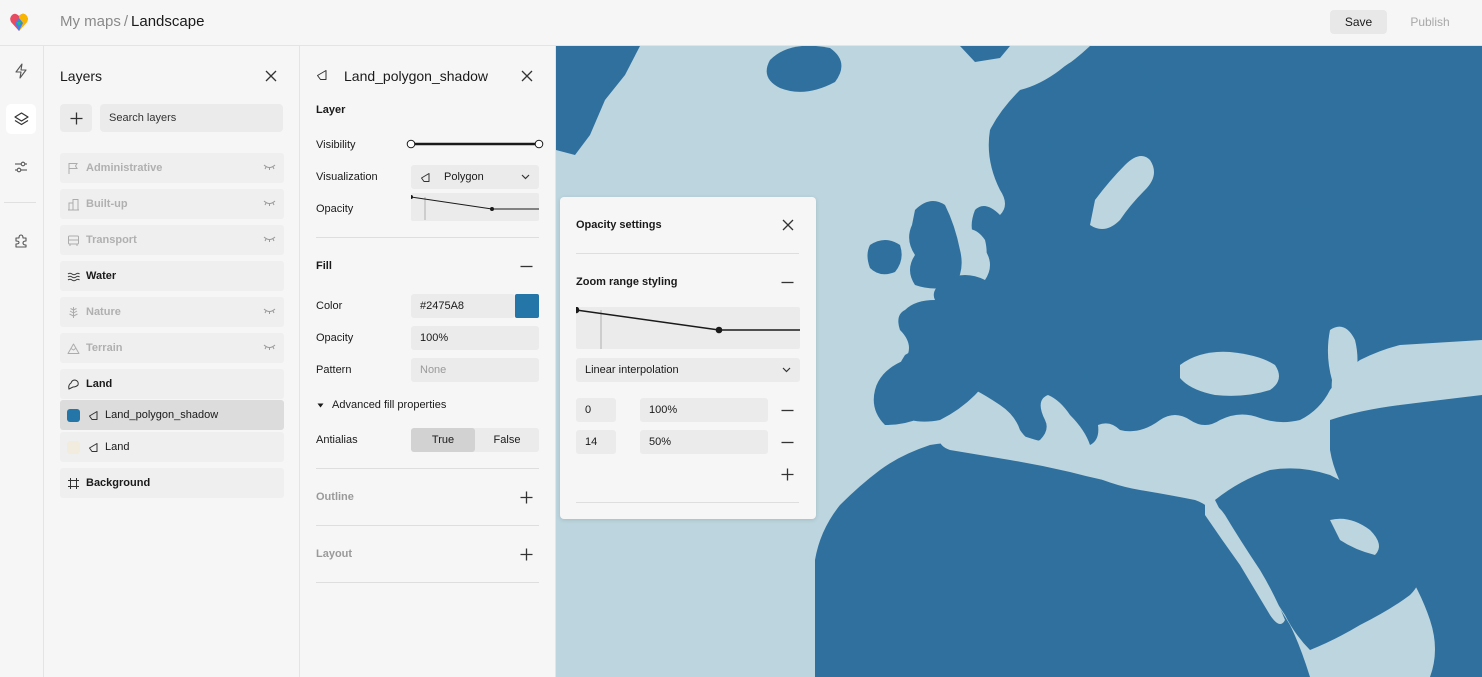  Describe the element at coordinates (474, 207) in the screenshot. I see `opacity-zoom-graph` at that location.